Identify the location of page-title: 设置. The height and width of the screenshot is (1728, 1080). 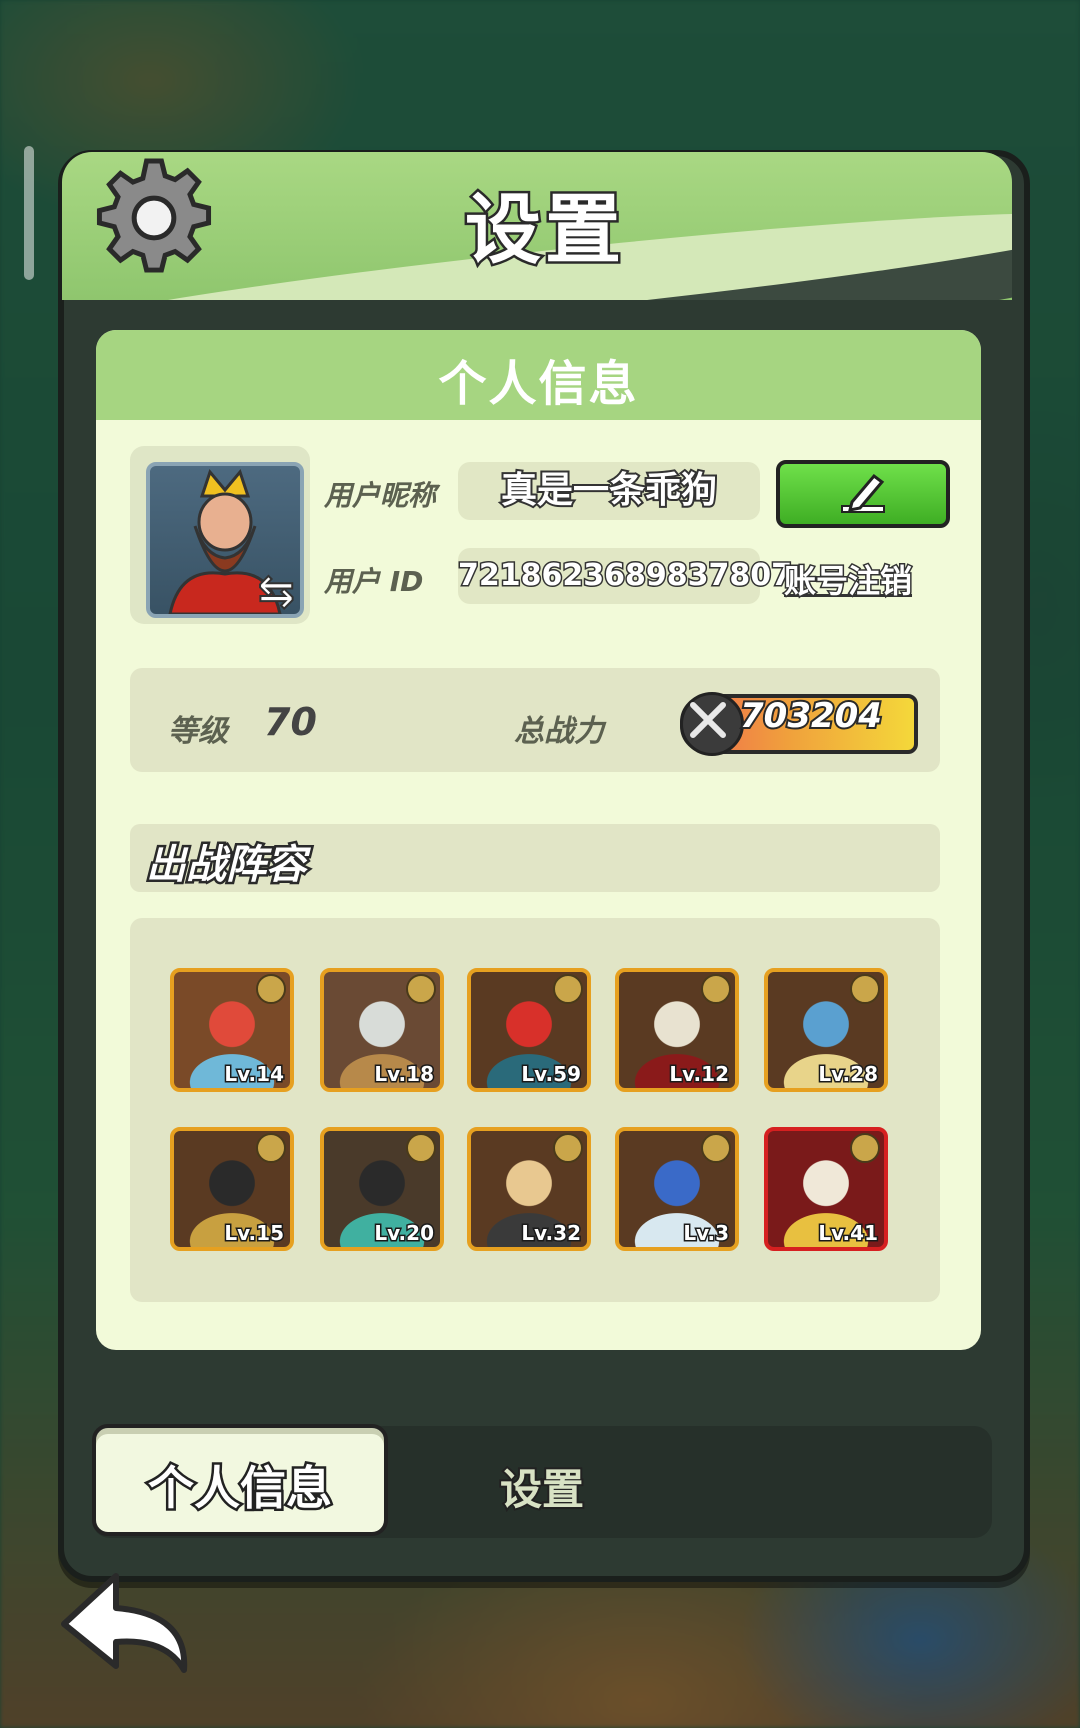
(544, 230).